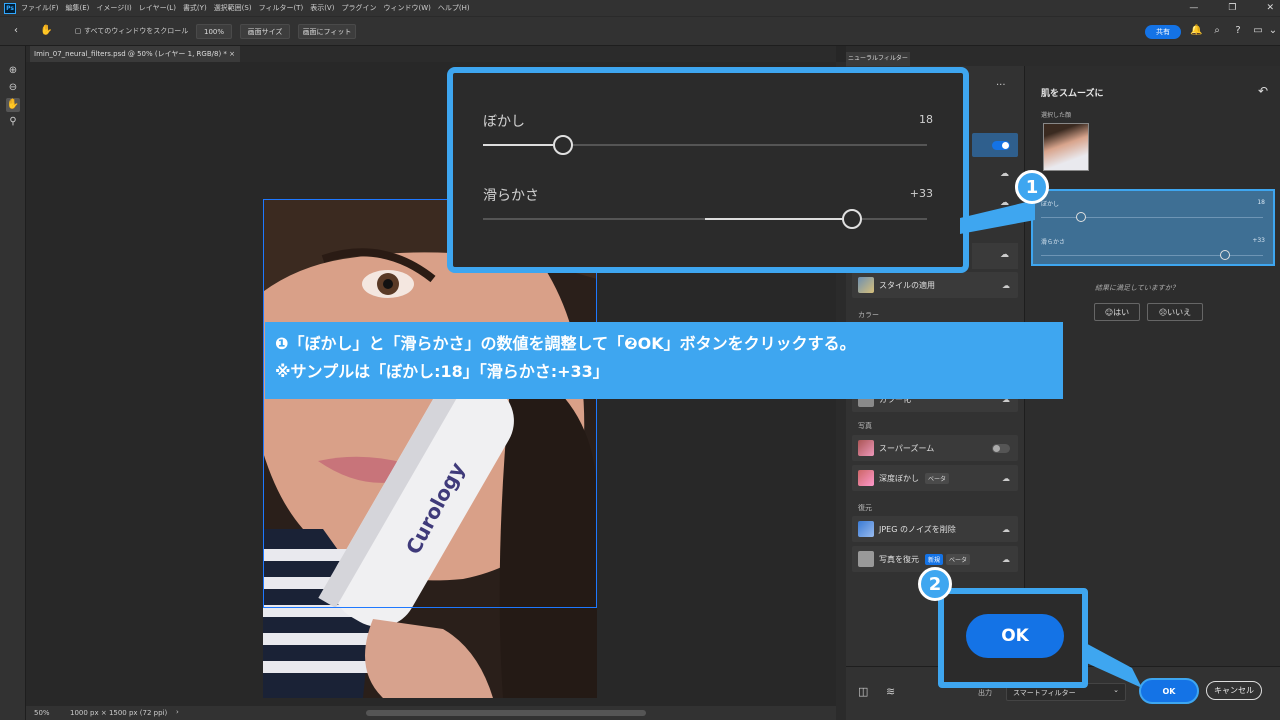  I want to click on zoom-in-icon: ⊕, so click(13, 71).